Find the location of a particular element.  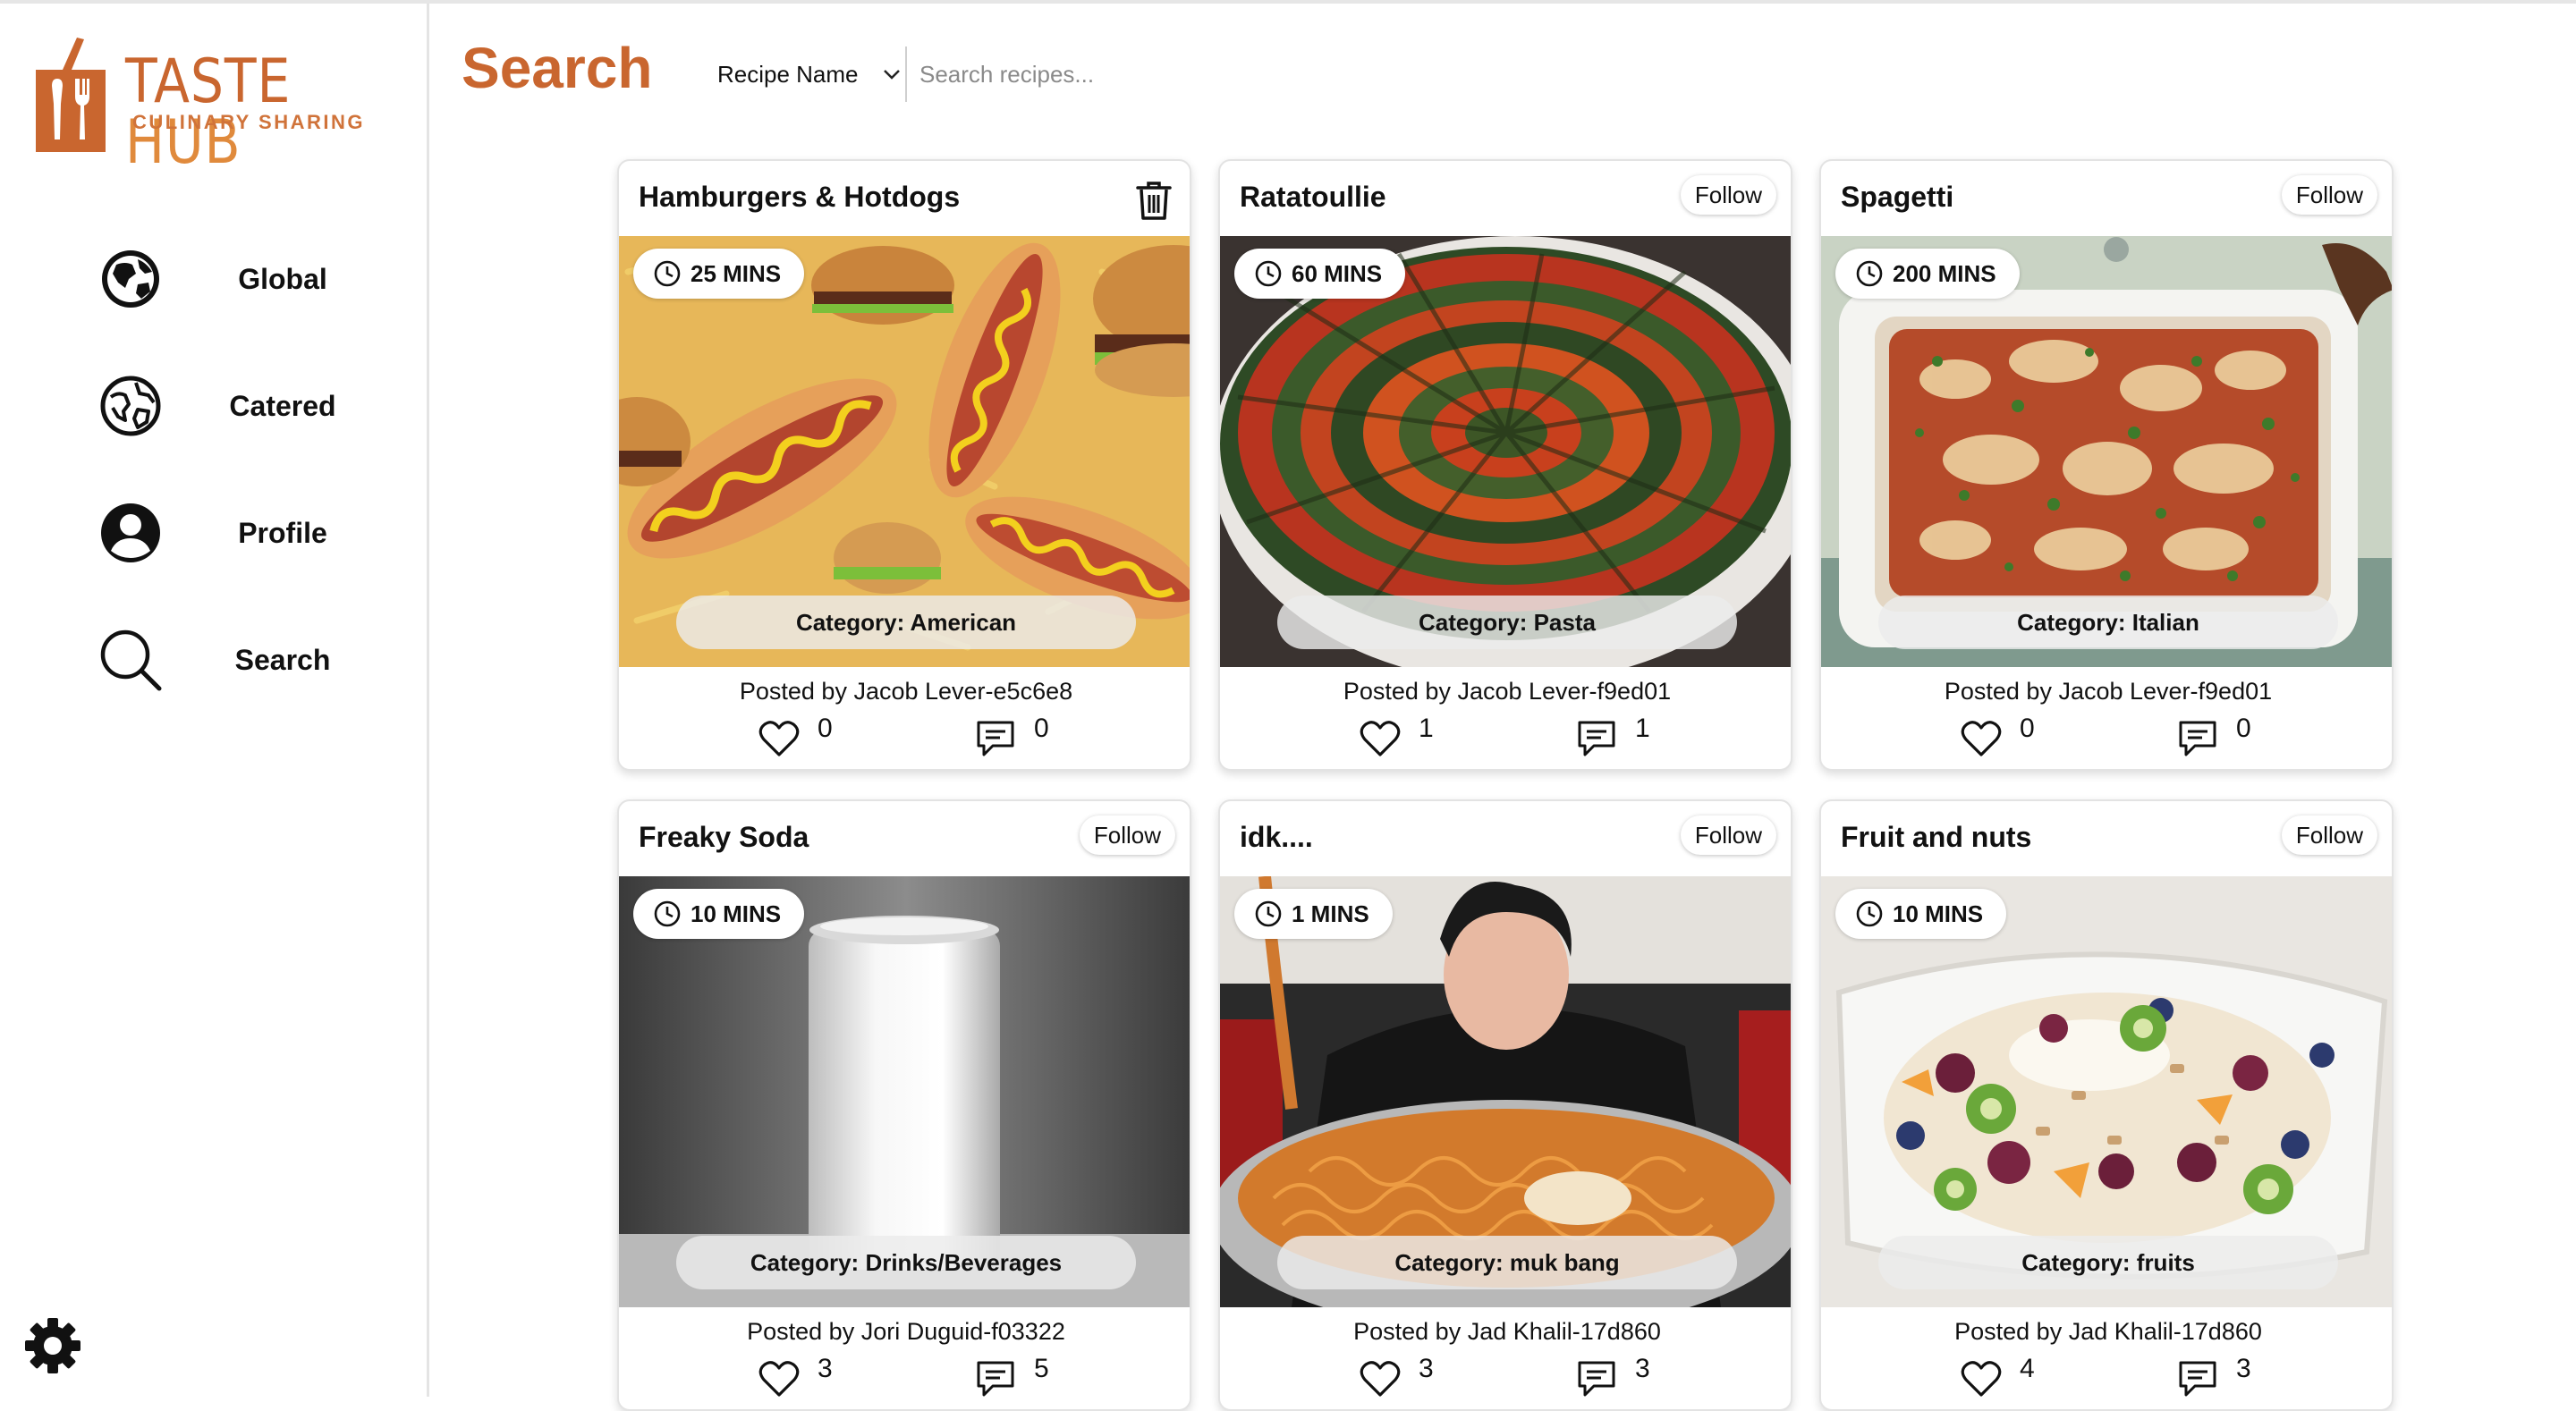

cook-time: 200 MINS is located at coordinates (1944, 273).